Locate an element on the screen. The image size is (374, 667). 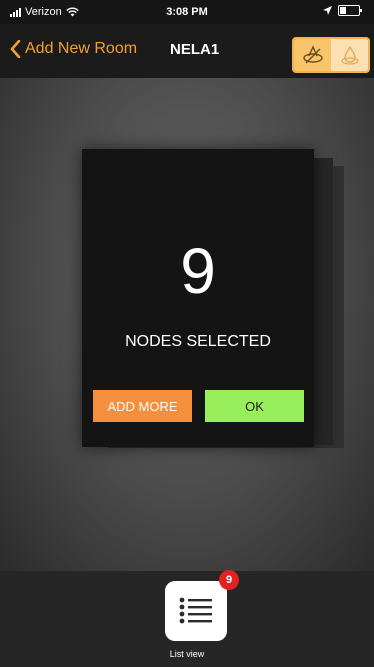
battery-icon is located at coordinates (350, 10).